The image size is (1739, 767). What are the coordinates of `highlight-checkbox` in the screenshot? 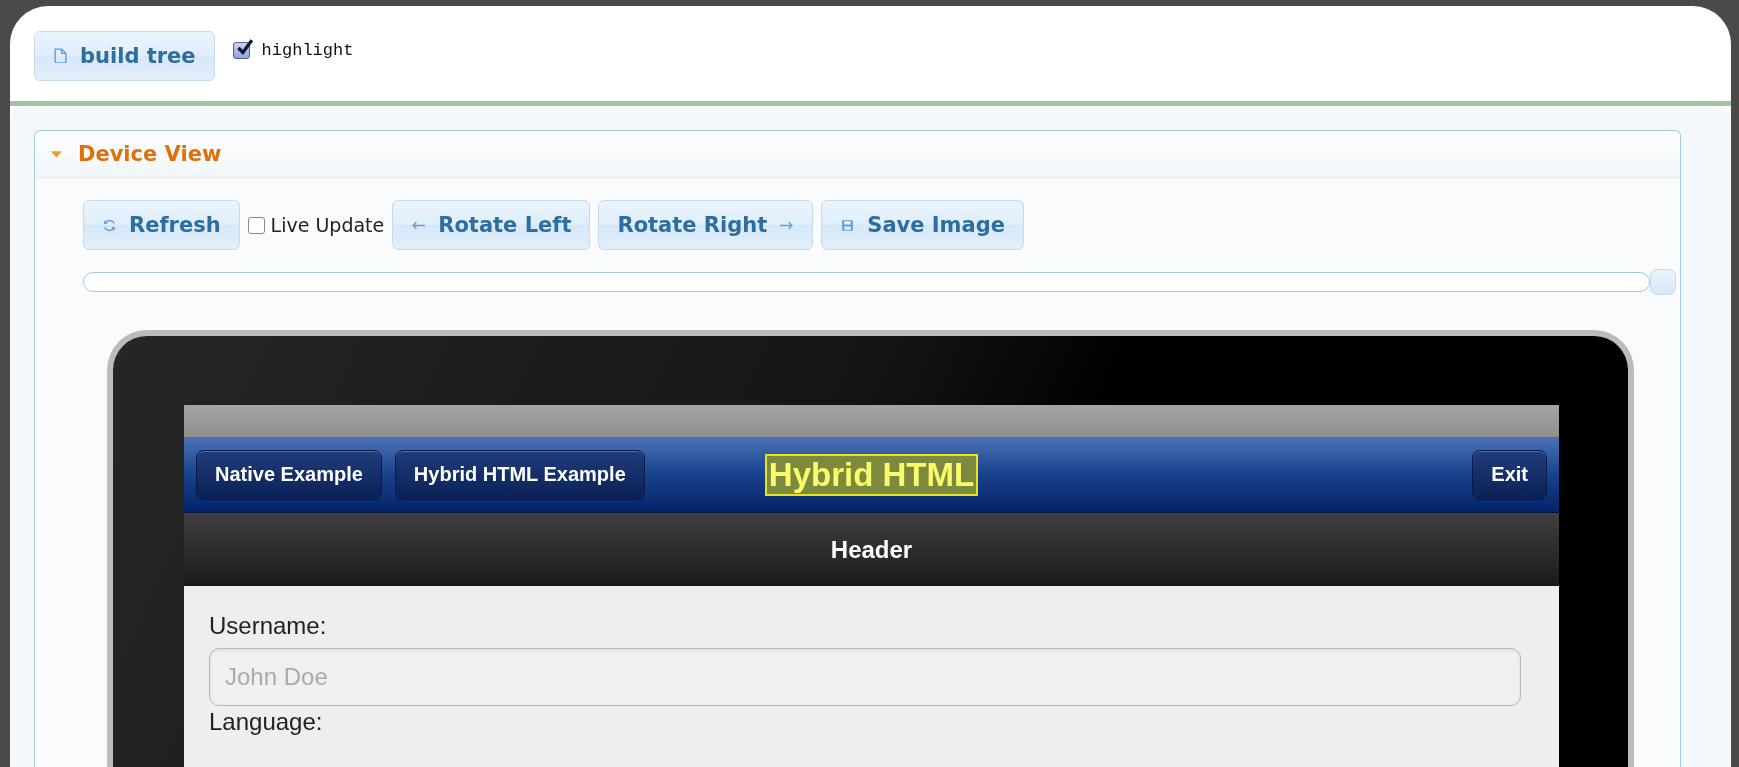 It's located at (241, 50).